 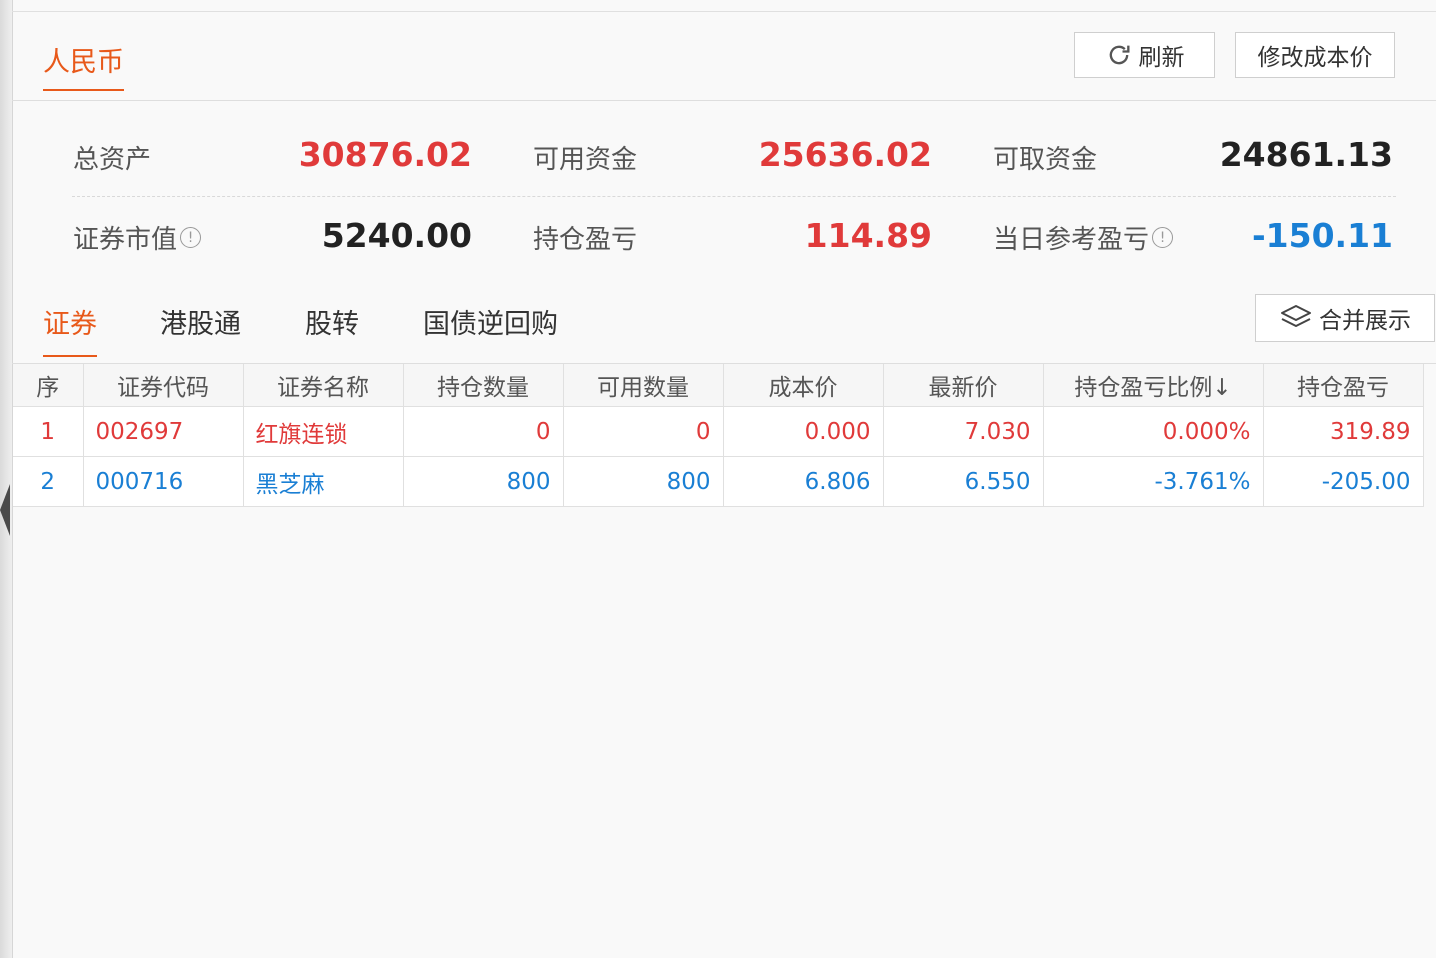 I want to click on col-header-last: 最新价, so click(x=963, y=385).